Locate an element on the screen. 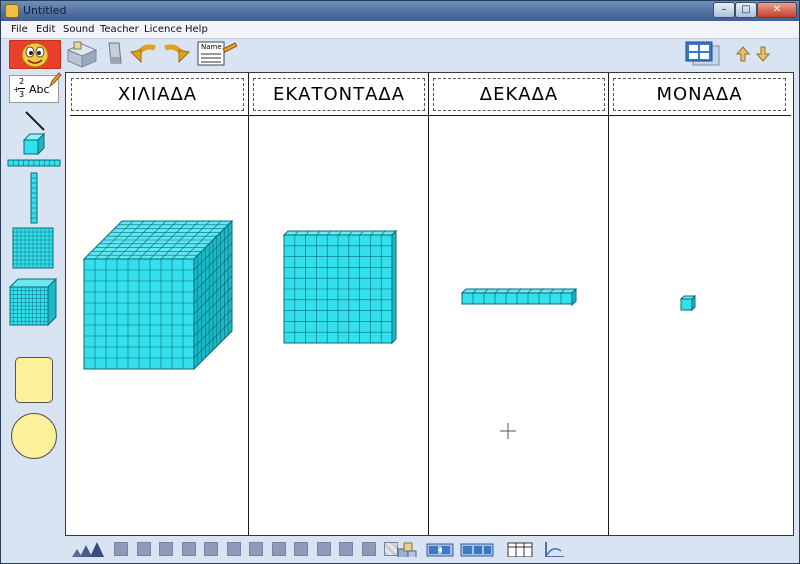 The image size is (800, 564). arrow-down-icon is located at coordinates (763, 54).